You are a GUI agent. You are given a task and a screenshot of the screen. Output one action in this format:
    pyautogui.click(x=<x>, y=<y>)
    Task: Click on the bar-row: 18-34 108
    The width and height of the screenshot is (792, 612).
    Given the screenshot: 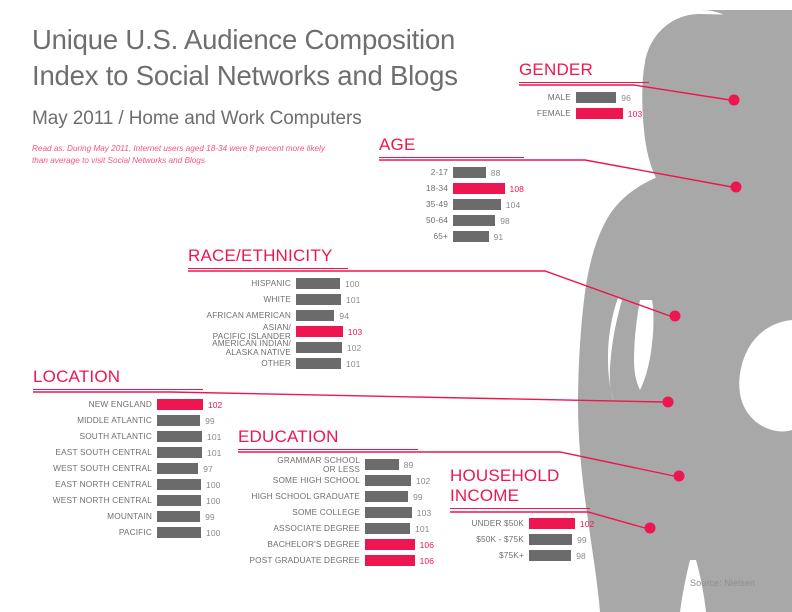 What is the action you would take?
    pyautogui.click(x=451, y=188)
    